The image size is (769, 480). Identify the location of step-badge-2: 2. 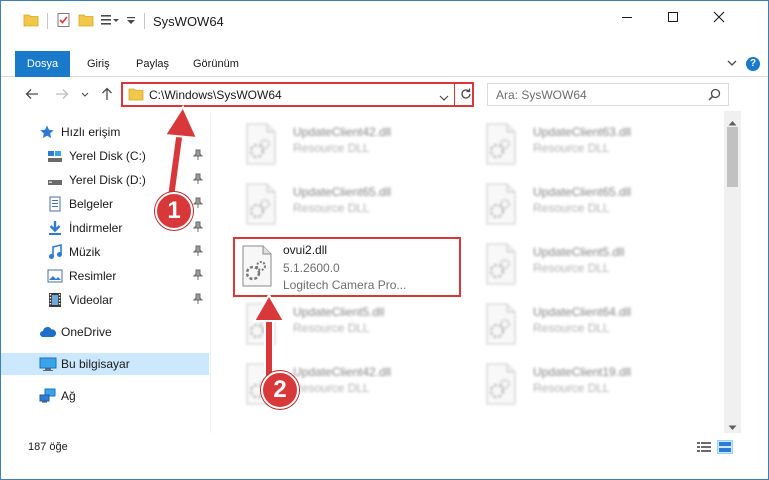
(280, 390).